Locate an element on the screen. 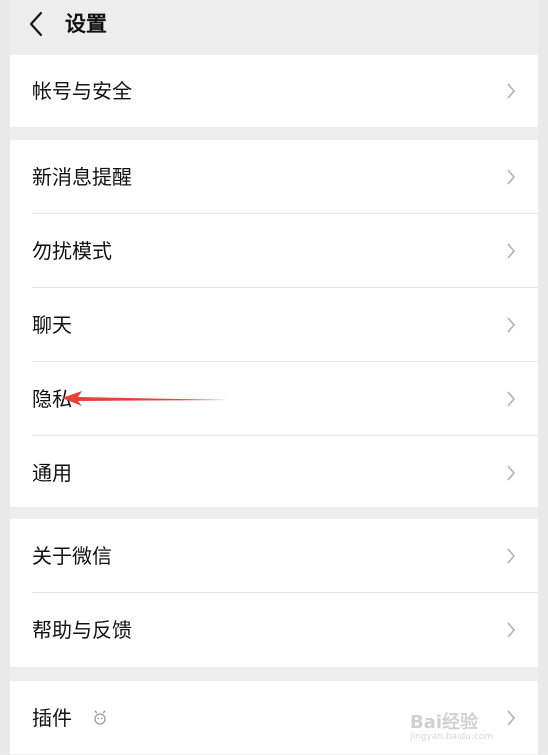  settings-item-label: 通用 is located at coordinates (52, 473).